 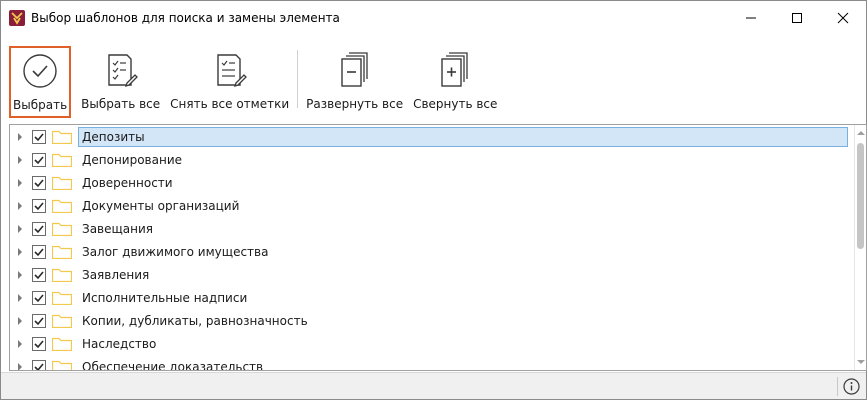 What do you see at coordinates (230, 104) in the screenshot?
I see `unselect-all-label: Снять все отметки` at bounding box center [230, 104].